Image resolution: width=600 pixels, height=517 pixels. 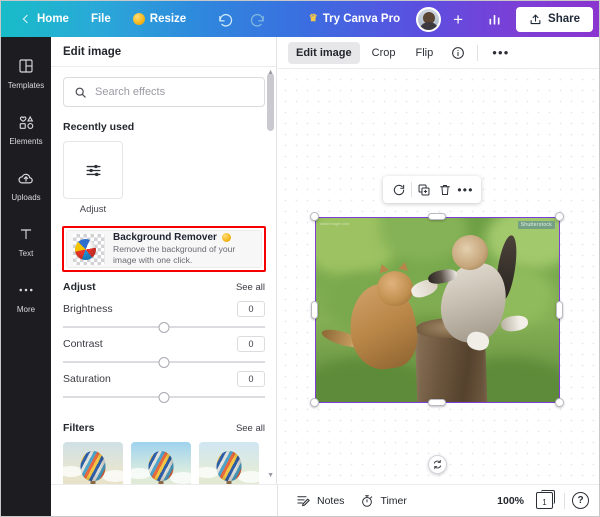 I want to click on bottom-bar-right: 100% 1 ?, so click(x=537, y=499).